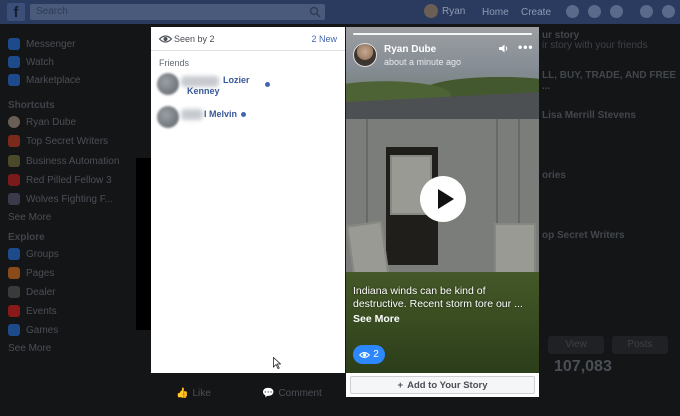 This screenshot has height=416, width=680. Describe the element at coordinates (14, 80) in the screenshot. I see `marketplace-icon` at that location.